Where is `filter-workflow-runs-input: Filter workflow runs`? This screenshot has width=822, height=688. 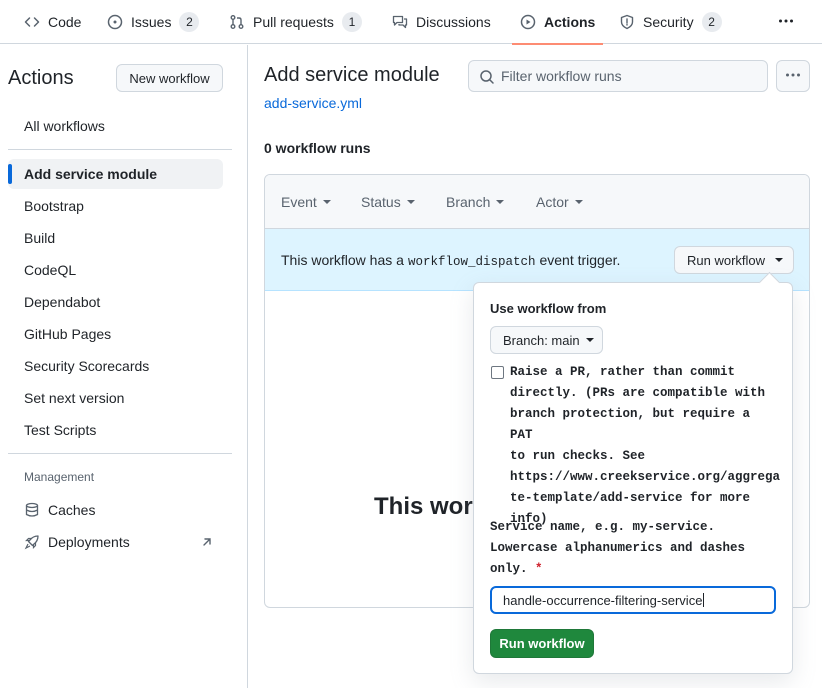
filter-workflow-runs-input: Filter workflow runs is located at coordinates (618, 76).